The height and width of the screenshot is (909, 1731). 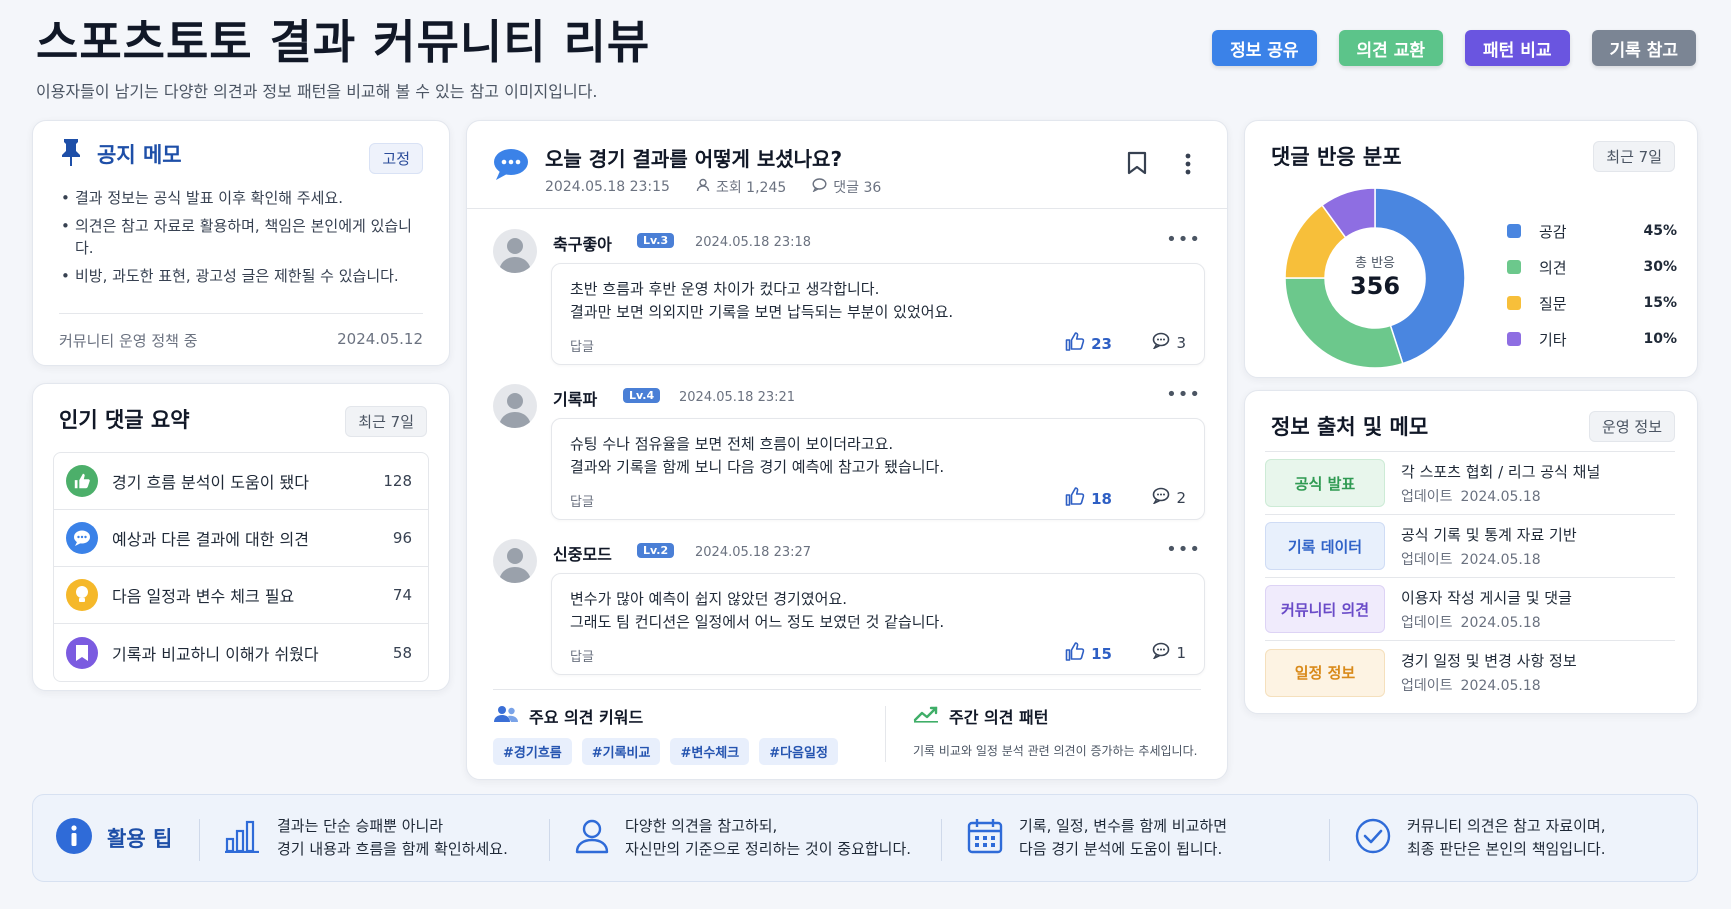 I want to click on notice-item: 비방, 과도한 표현, 광고성 글은 제한될 수 있습니다., so click(x=239, y=276).